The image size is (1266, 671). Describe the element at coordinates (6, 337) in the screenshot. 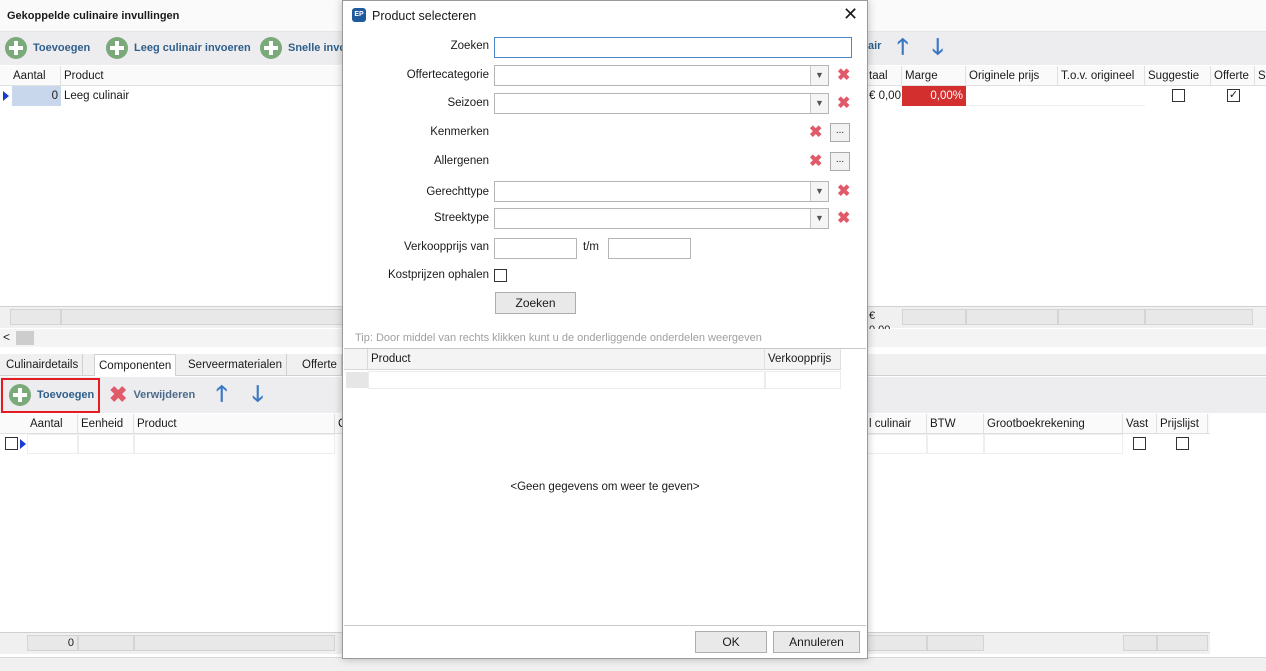

I see `scroll-left-icon: <` at that location.